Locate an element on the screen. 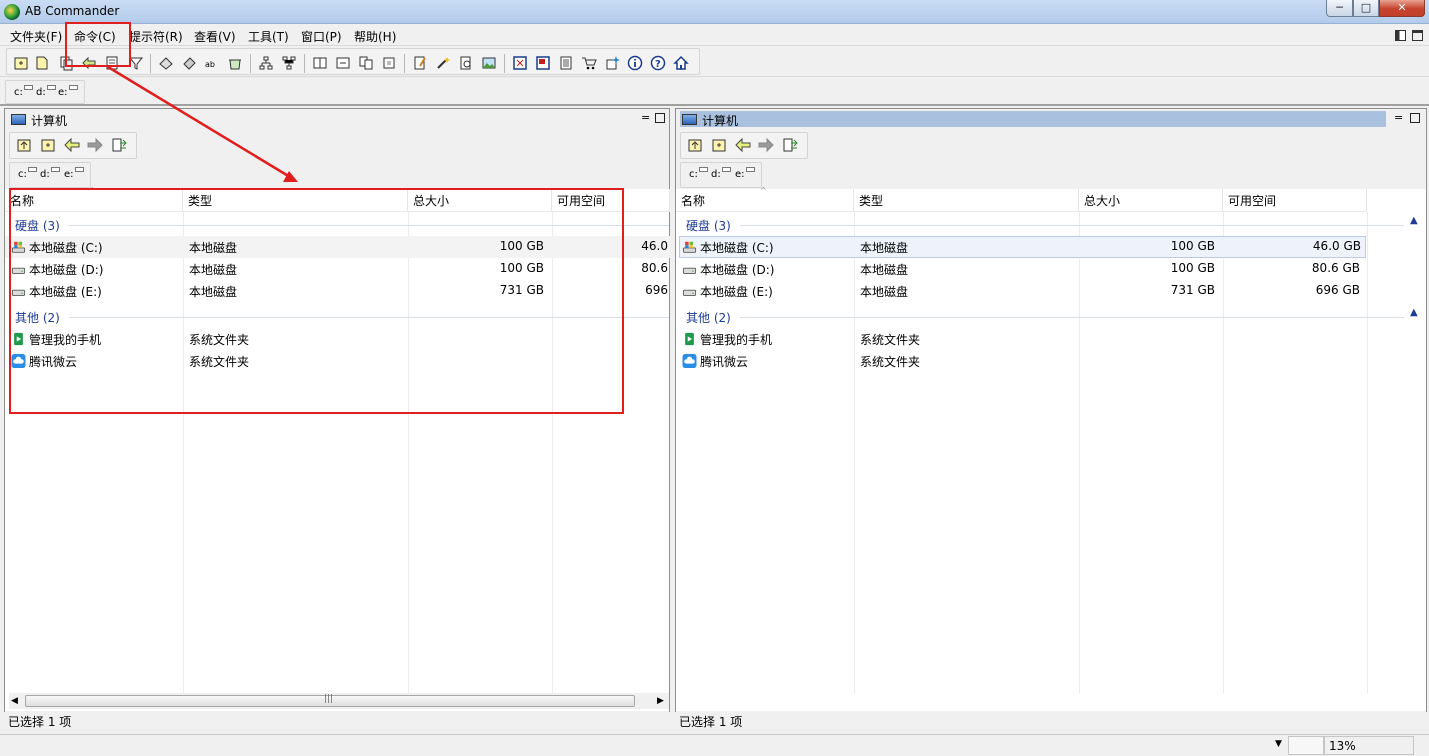  left-status-bar: 已选择 1 项 is located at coordinates (337, 720).